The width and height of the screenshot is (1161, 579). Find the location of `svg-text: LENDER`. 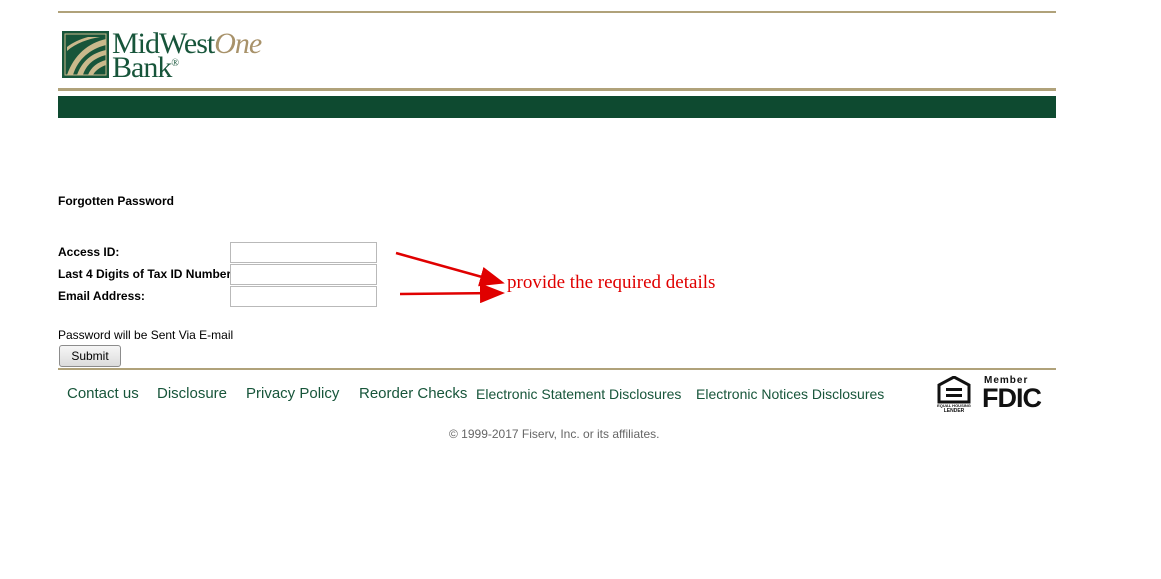

svg-text: LENDER is located at coordinates (954, 410).